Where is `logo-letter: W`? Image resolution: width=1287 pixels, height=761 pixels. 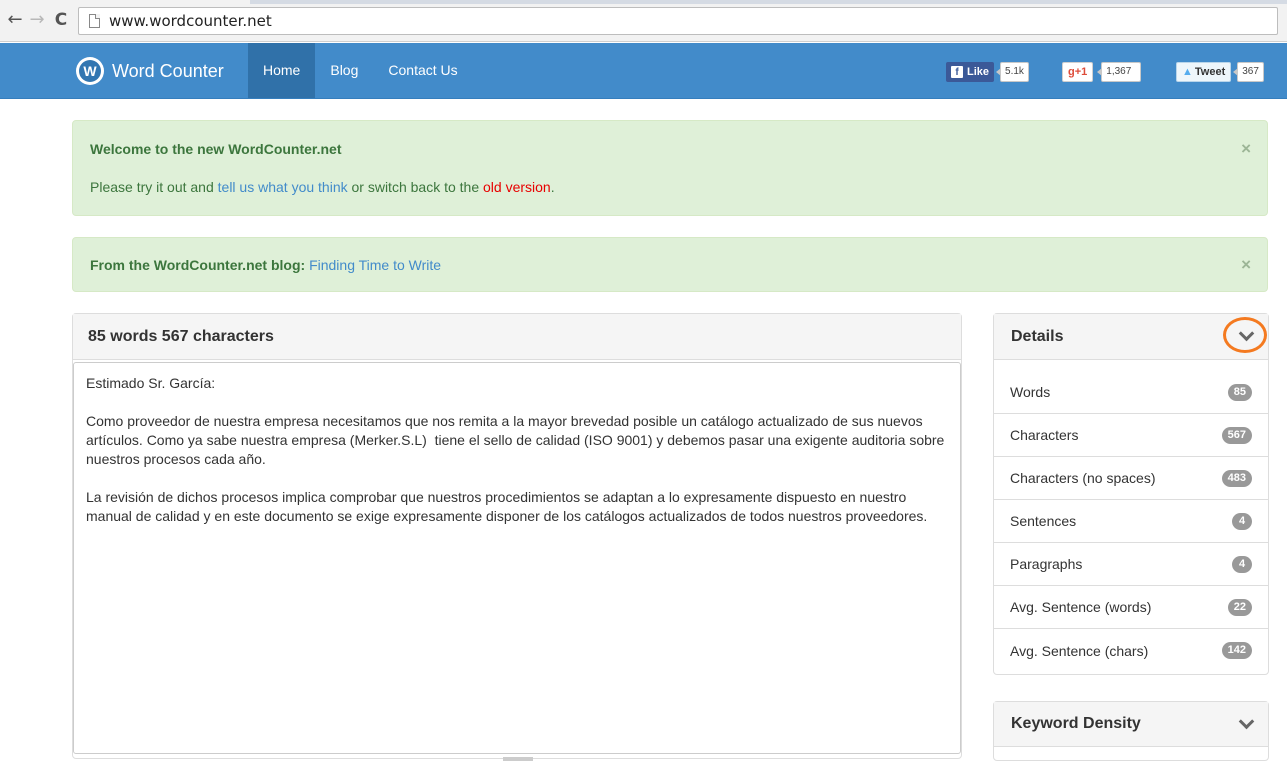 logo-letter: W is located at coordinates (90, 71).